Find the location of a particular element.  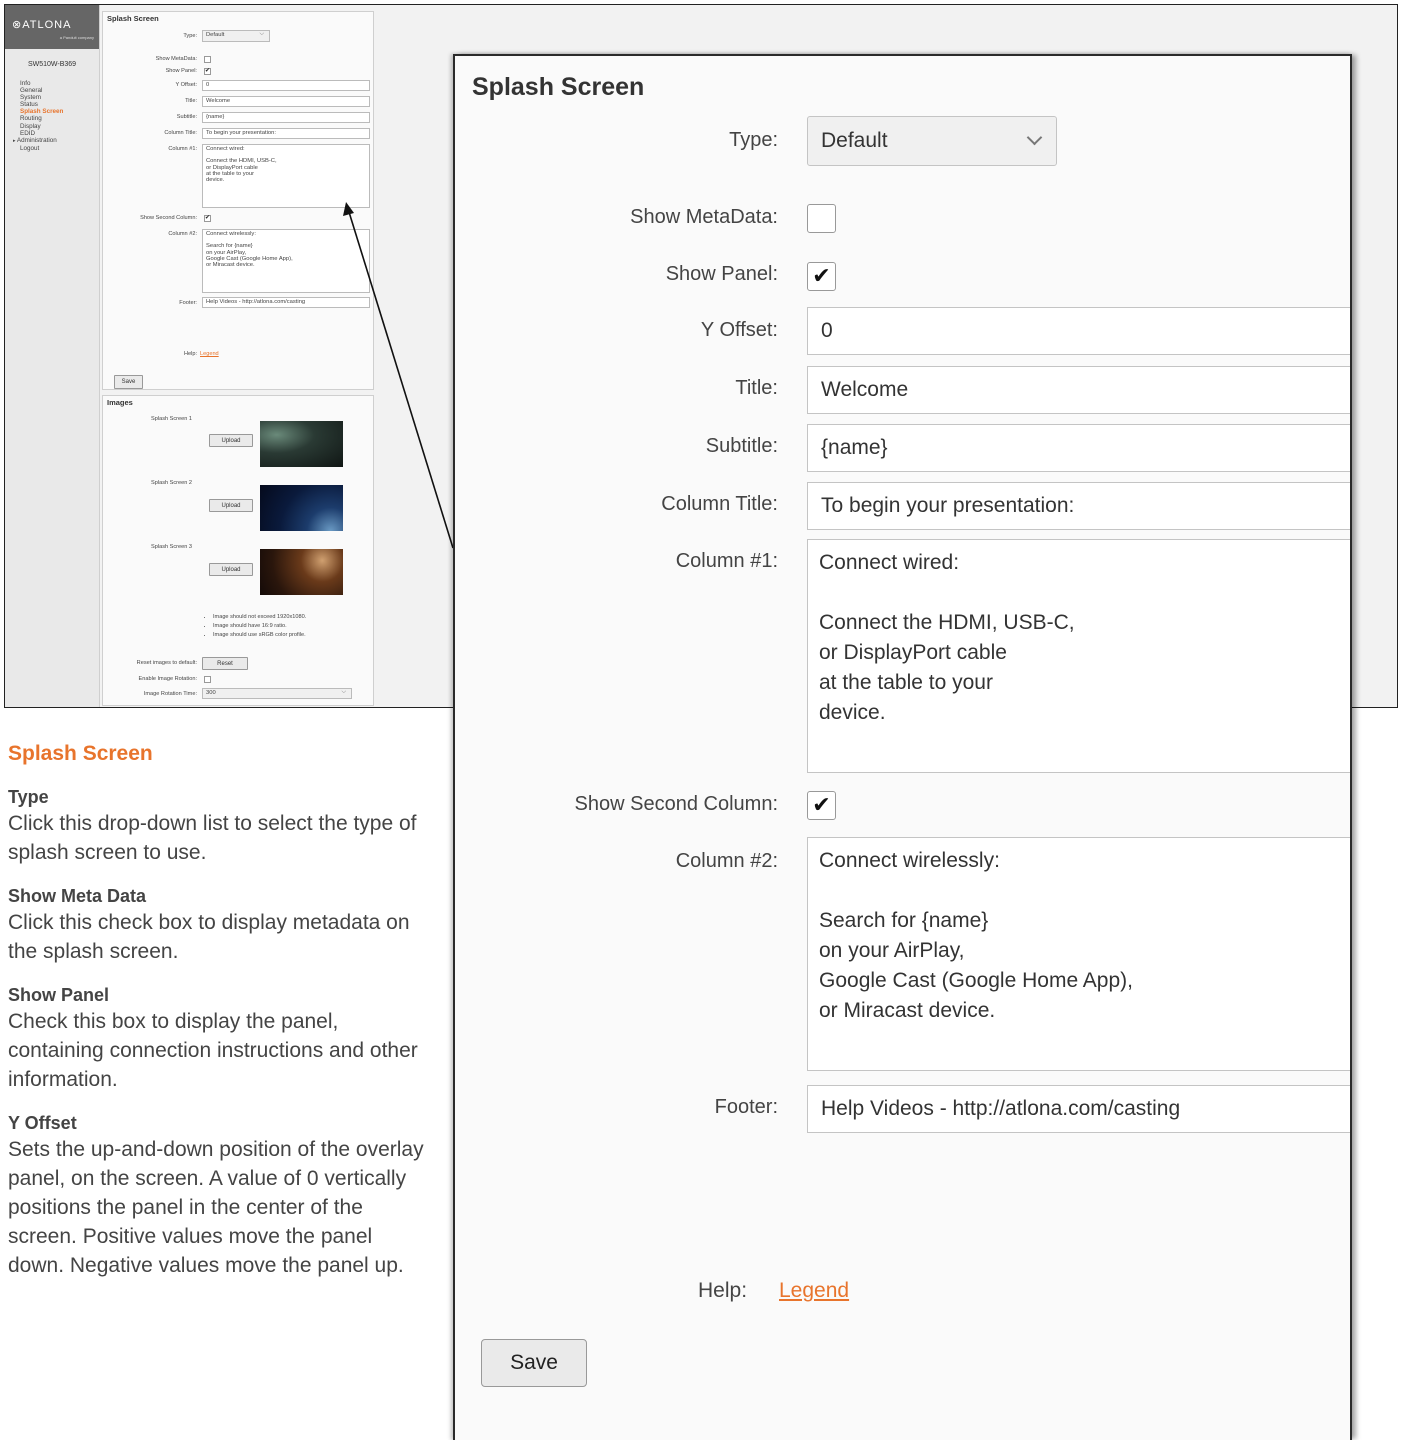

zoom-show-second-column-checkbox: ✔ is located at coordinates (821, 805).